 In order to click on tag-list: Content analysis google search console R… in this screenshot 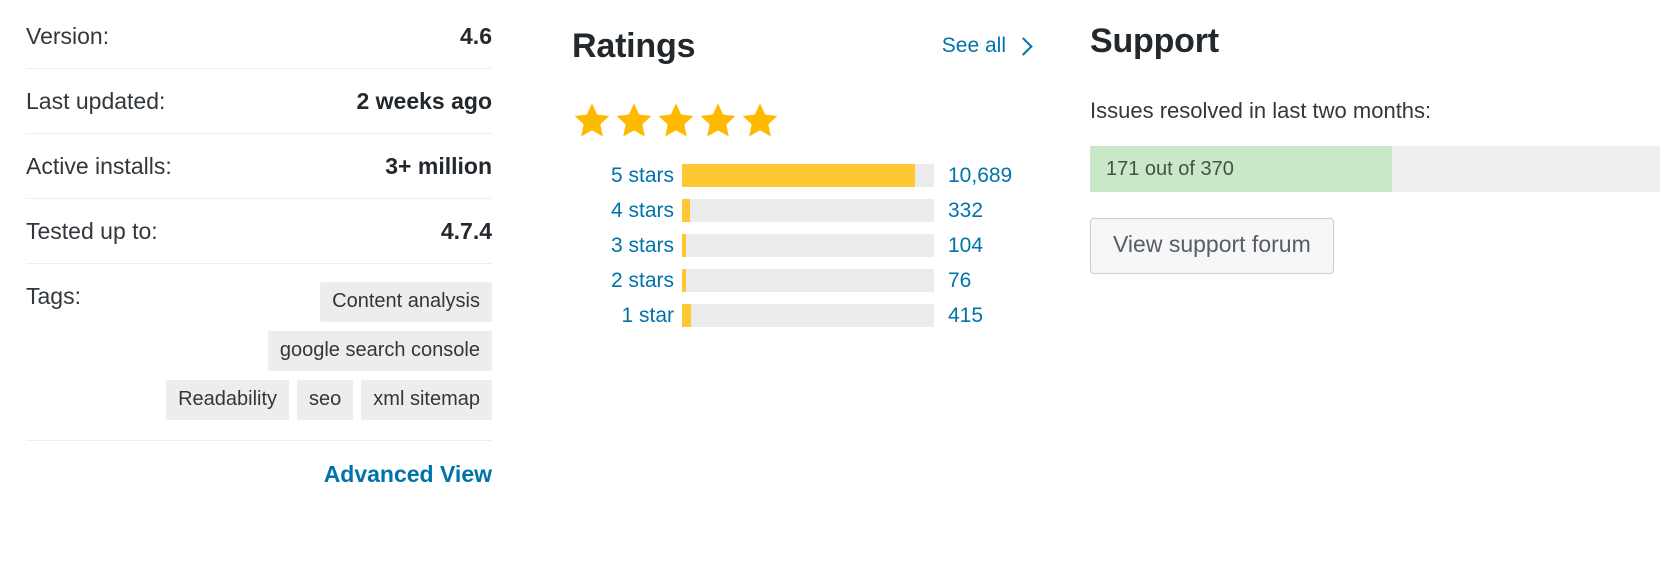, I will do `click(327, 351)`.